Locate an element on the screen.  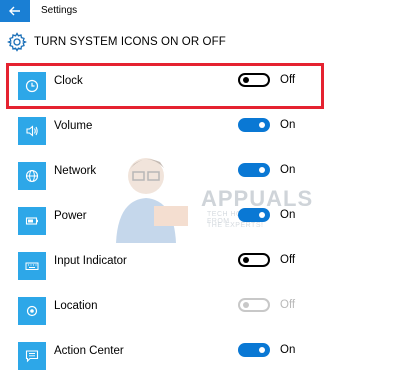
power-tile is located at coordinates (32, 221).